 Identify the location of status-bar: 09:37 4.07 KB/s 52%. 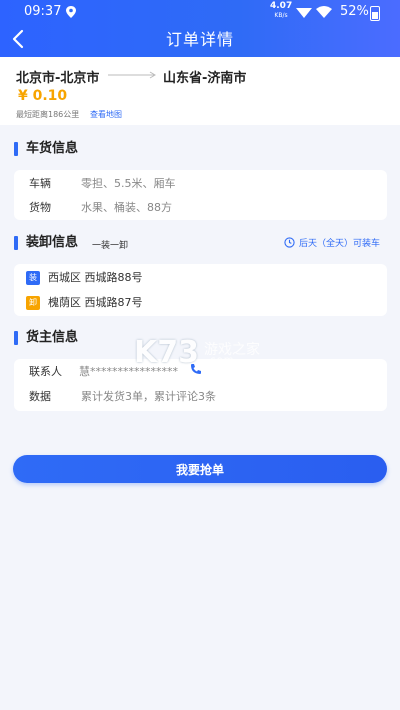
(200, 12).